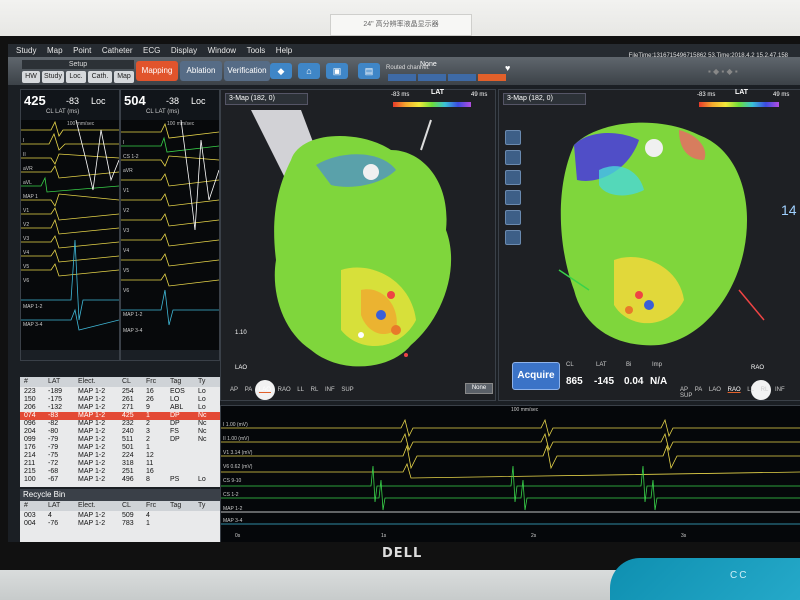 This screenshot has width=800, height=600. I want to click on table-row: 100 -67 MAP 1-2 496 8 PS Lo, so click(120, 480).